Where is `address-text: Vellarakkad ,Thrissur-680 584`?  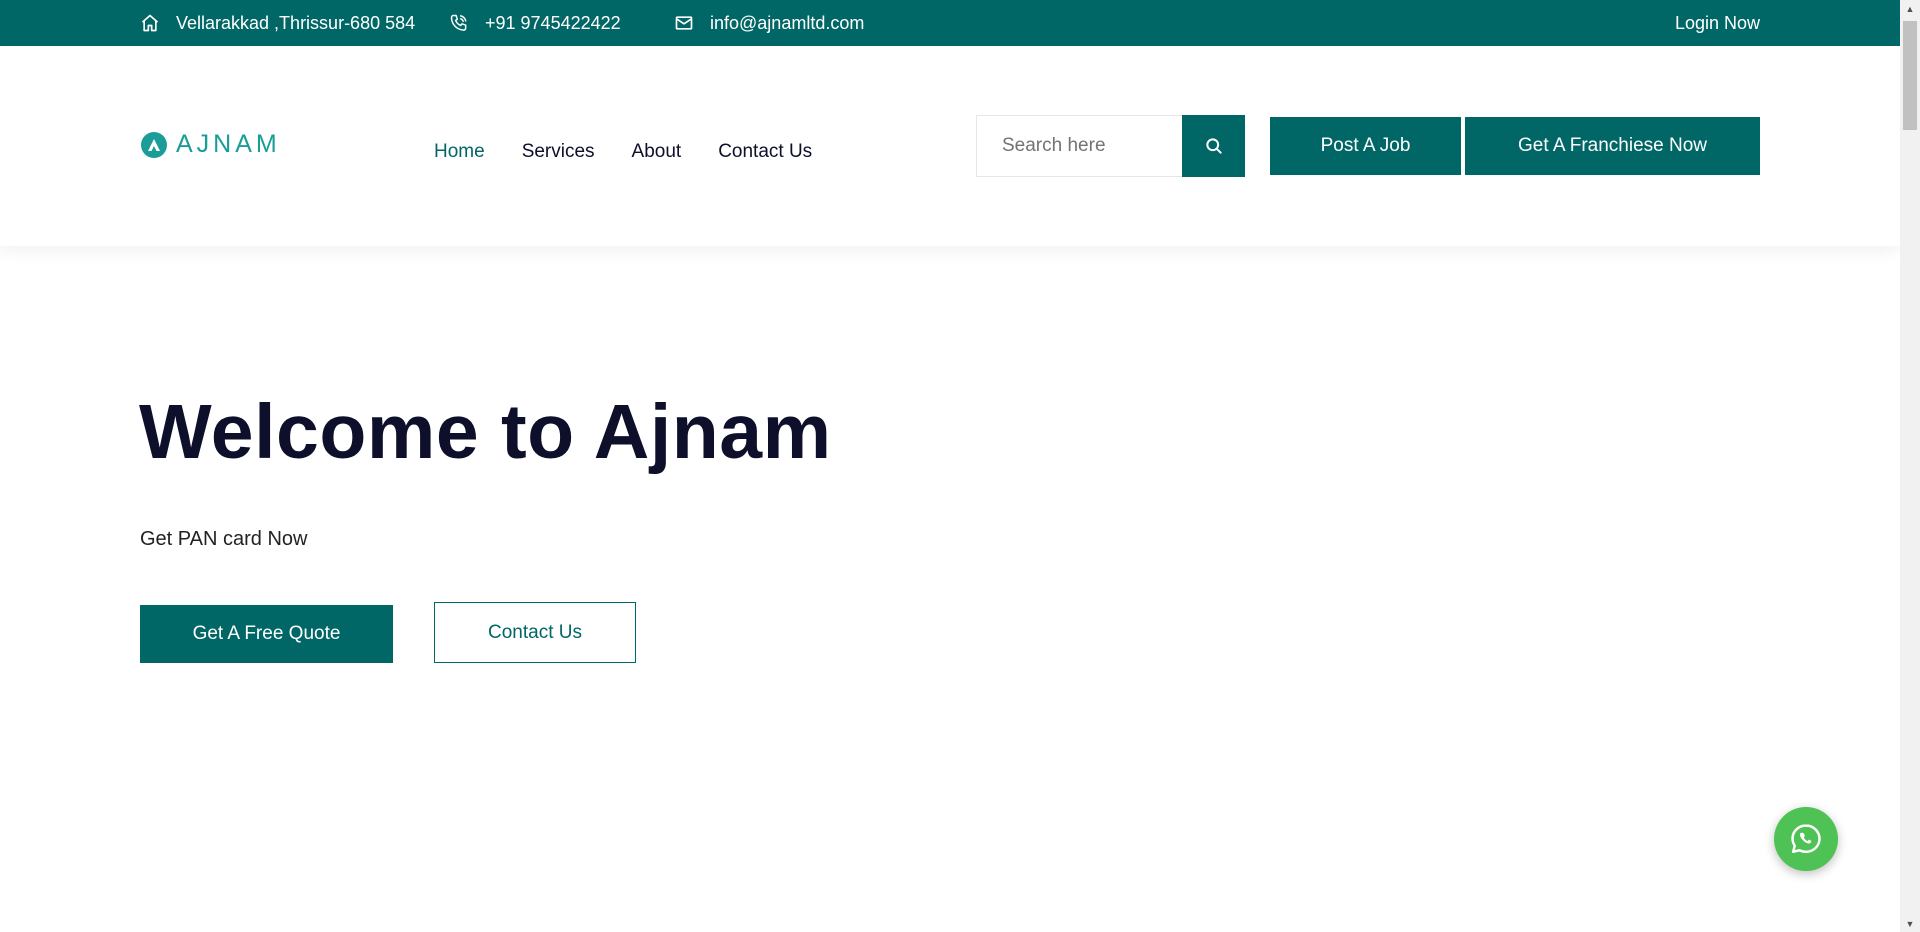 address-text: Vellarakkad ,Thrissur-680 584 is located at coordinates (296, 22).